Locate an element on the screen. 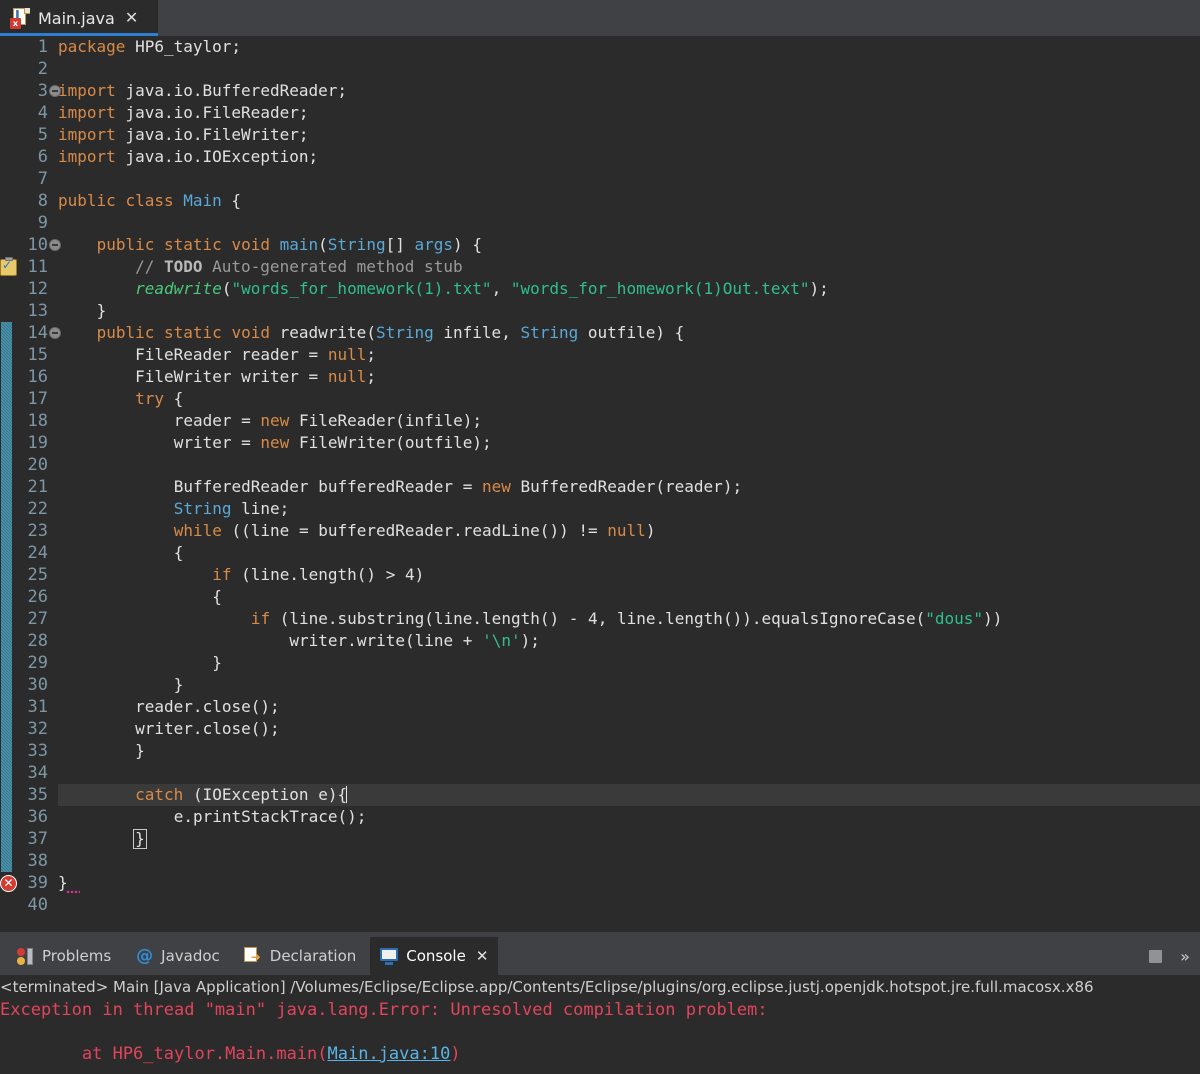 This screenshot has width=1200, height=1074. code-line: FileReader reader = null; is located at coordinates (217, 355).